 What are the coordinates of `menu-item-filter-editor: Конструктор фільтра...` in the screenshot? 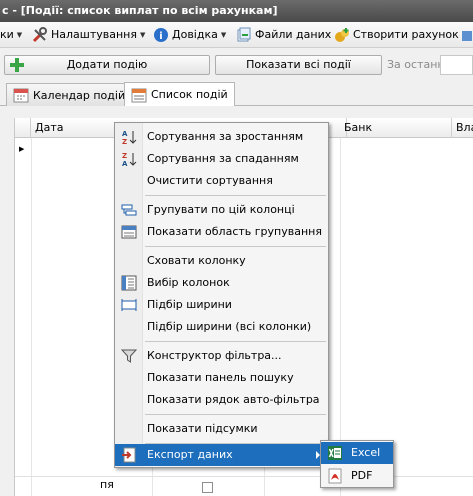 It's located at (221, 356).